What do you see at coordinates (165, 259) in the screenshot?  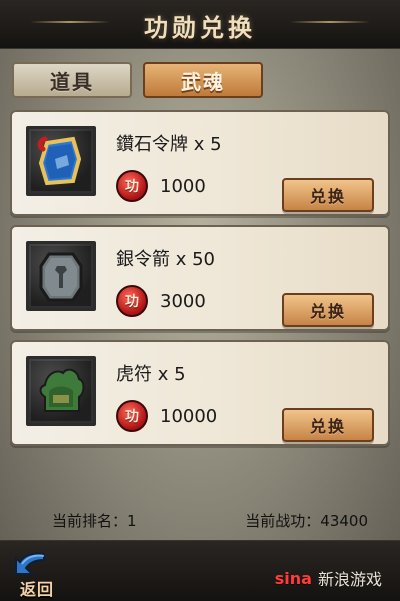 I see `item-name: 銀令箭 x 50` at bounding box center [165, 259].